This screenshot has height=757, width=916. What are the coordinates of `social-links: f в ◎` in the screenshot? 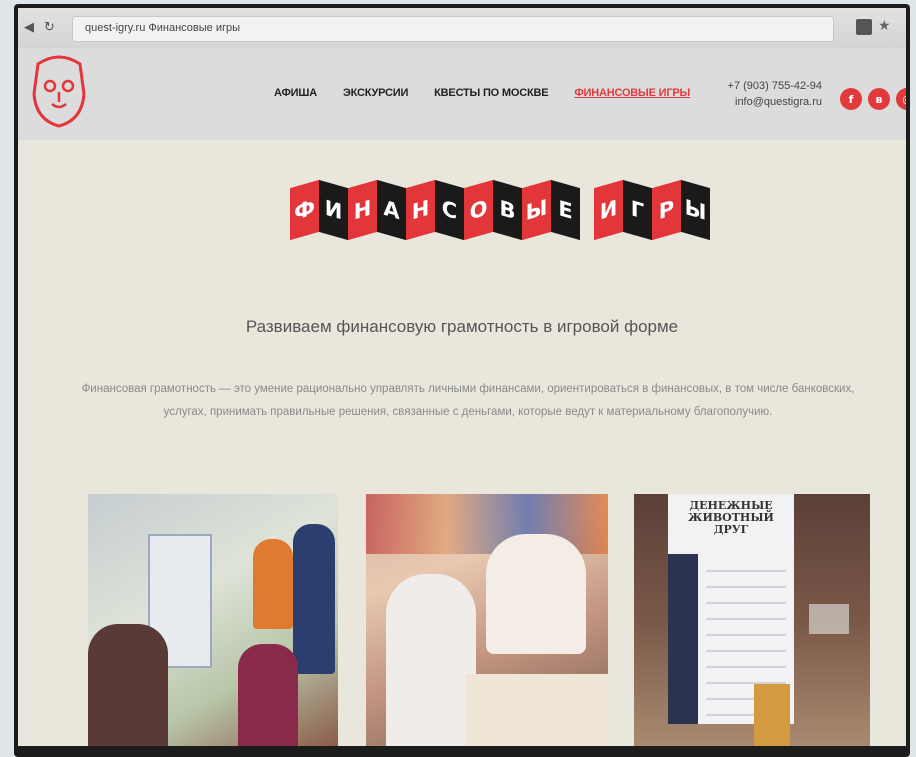 It's located at (873, 99).